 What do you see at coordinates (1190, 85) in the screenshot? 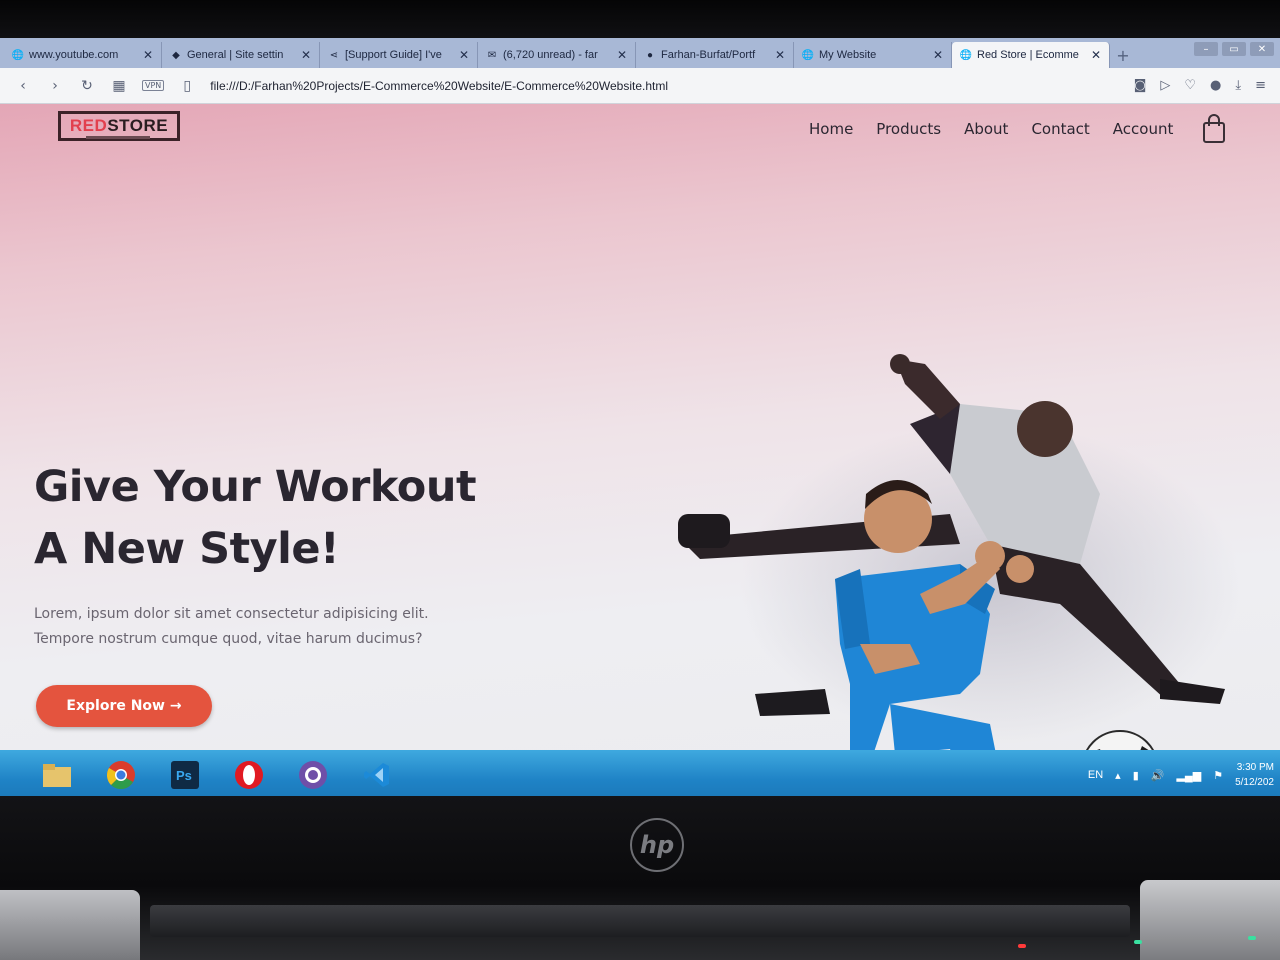
I see `heart-icon: ♡` at bounding box center [1190, 85].